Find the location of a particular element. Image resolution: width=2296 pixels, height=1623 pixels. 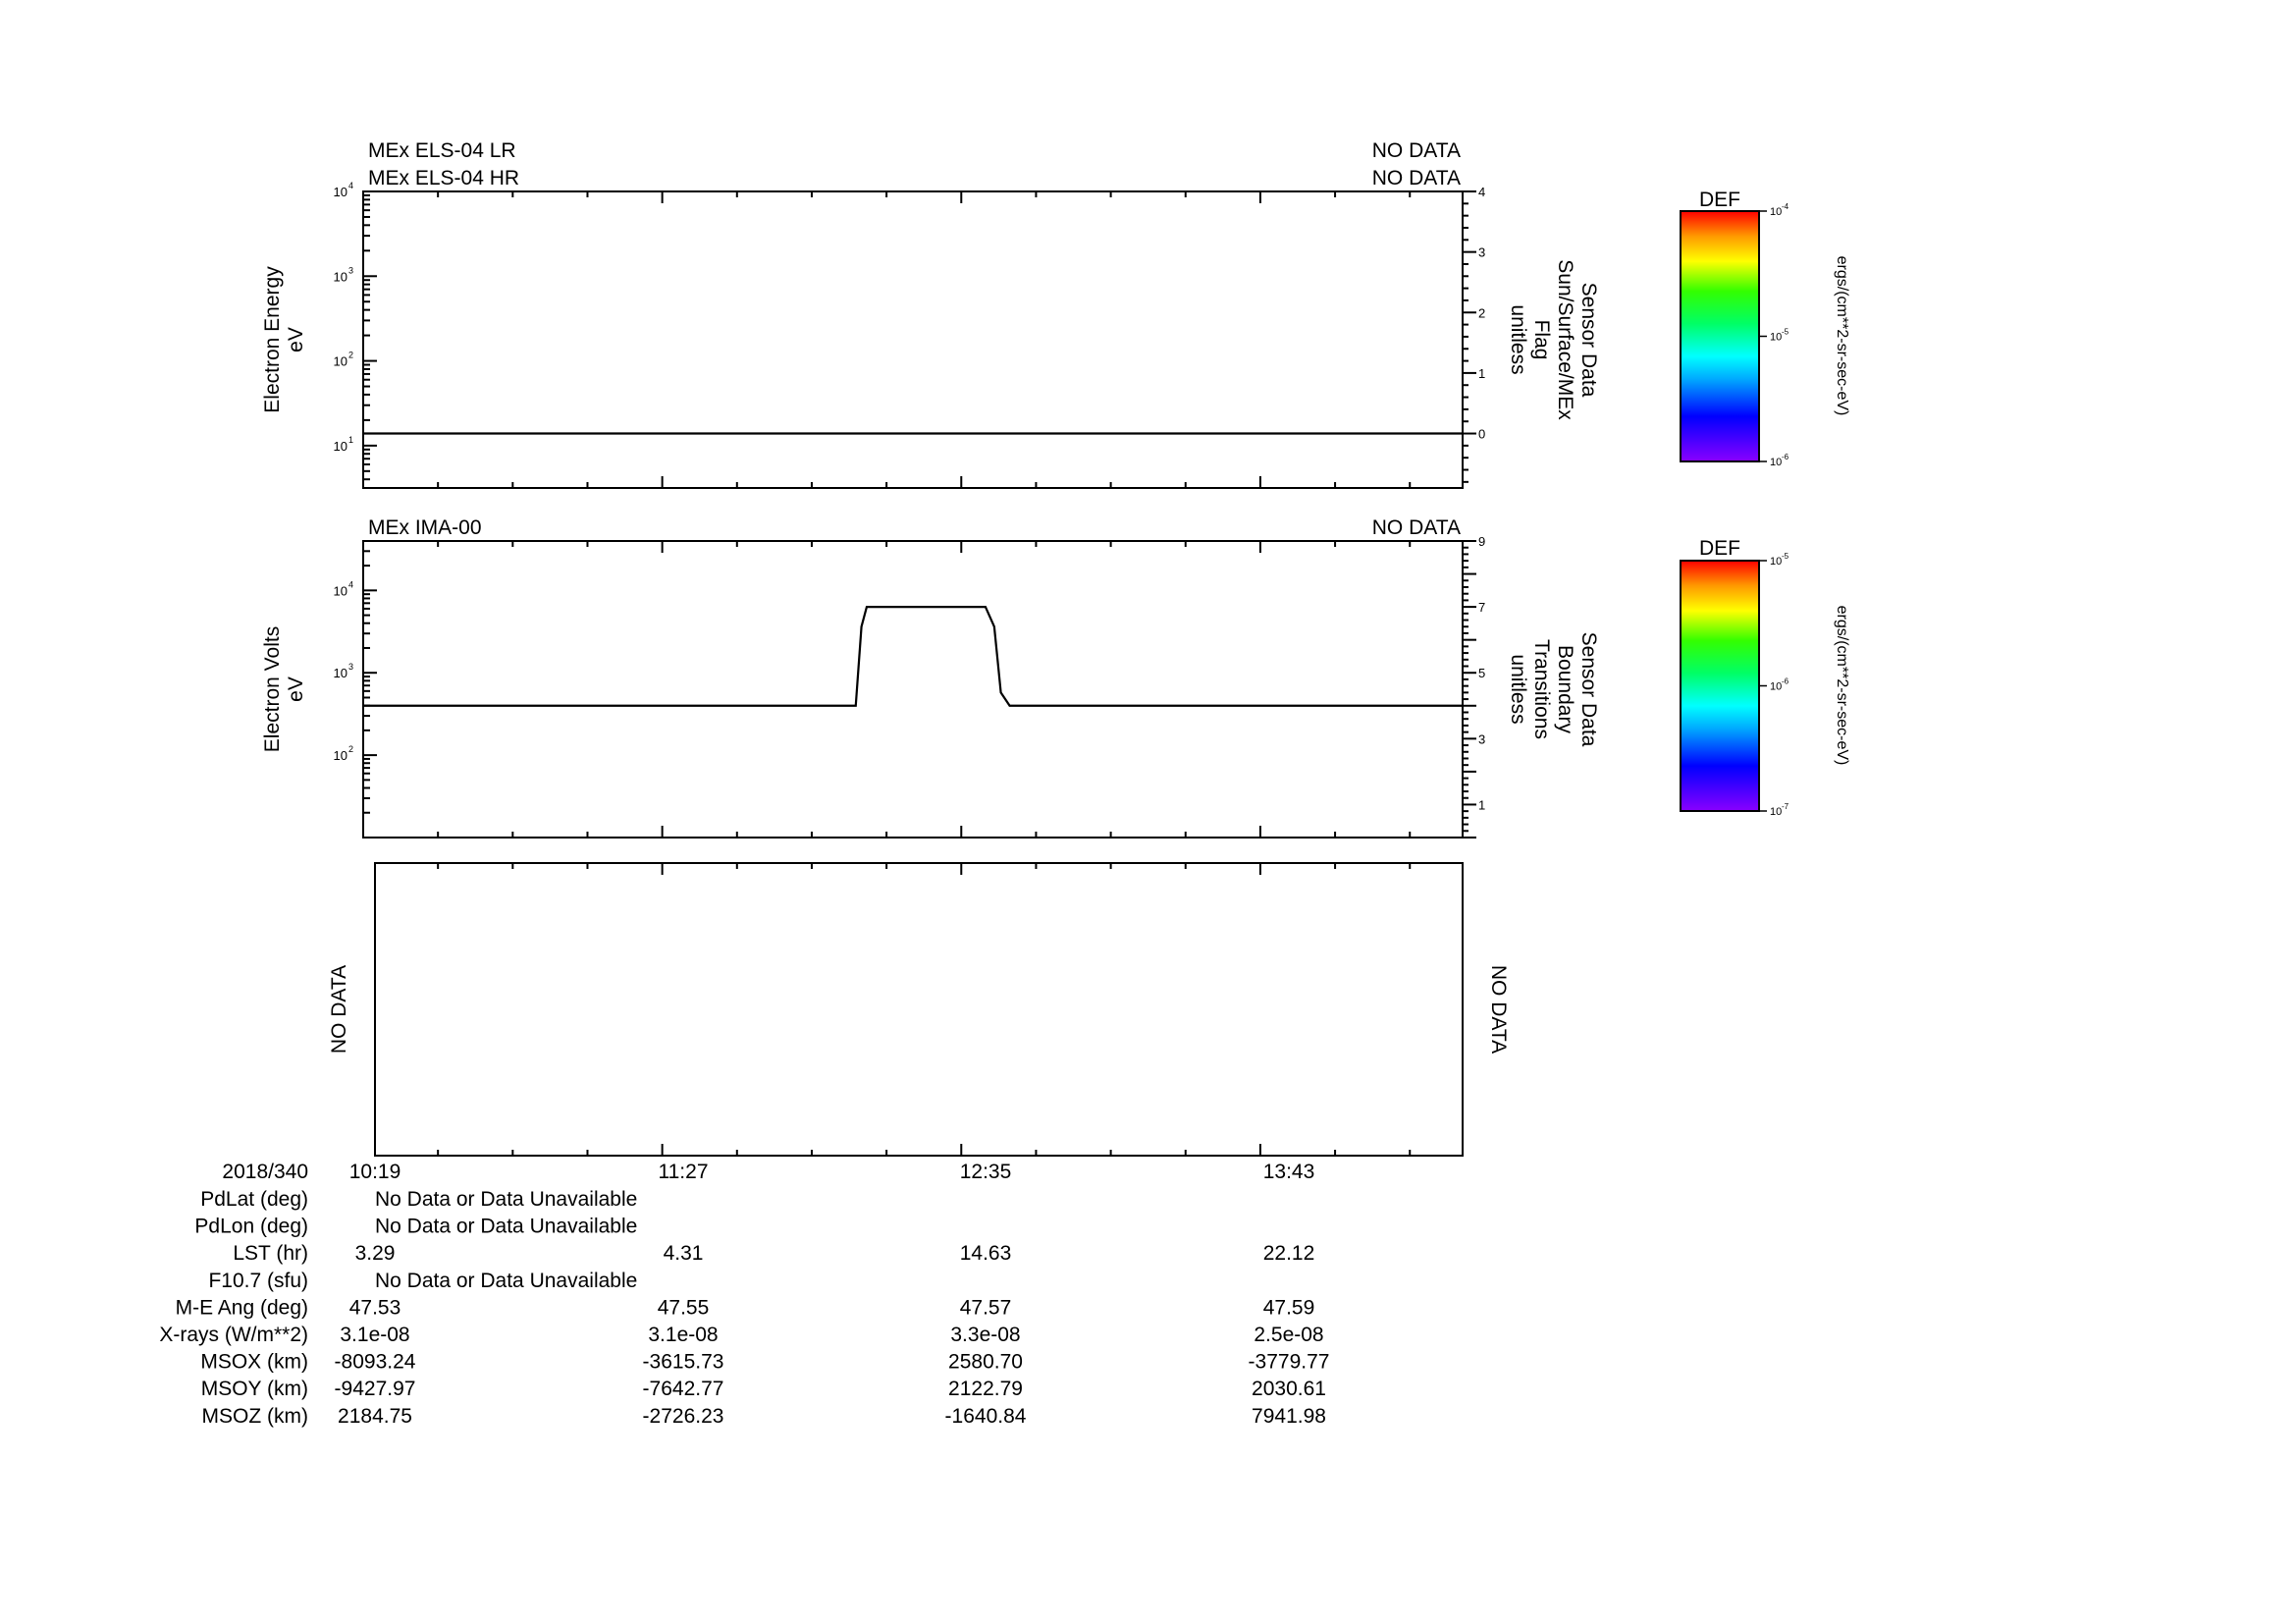

panel3-time-ticks is located at coordinates (893, 1009).